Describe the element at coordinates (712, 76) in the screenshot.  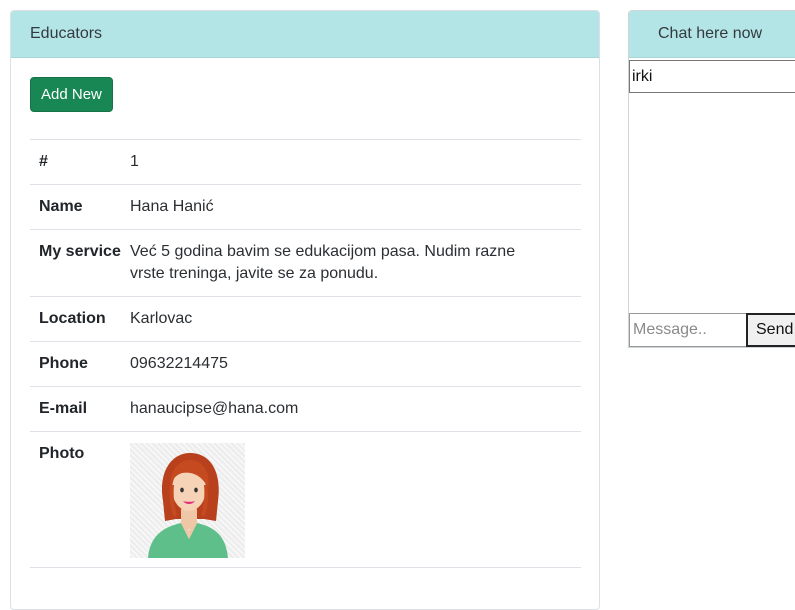
I see `chat-username-input` at that location.